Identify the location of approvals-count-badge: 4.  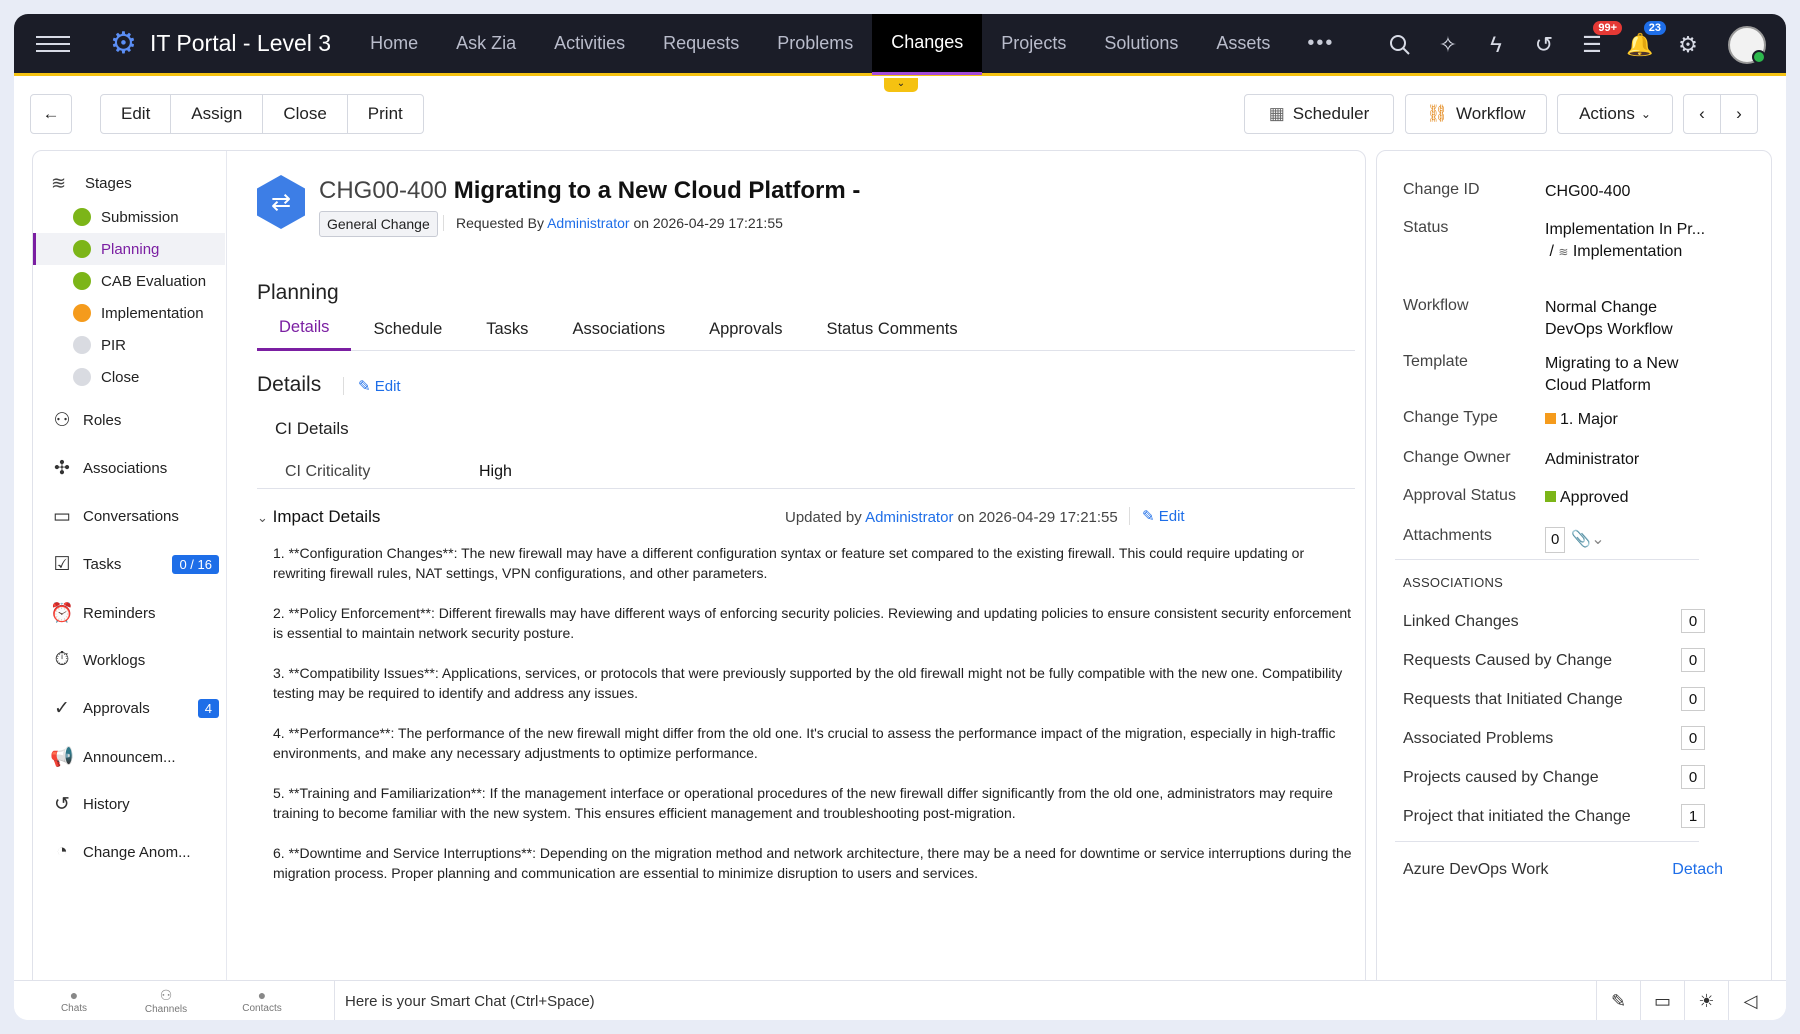
(208, 708).